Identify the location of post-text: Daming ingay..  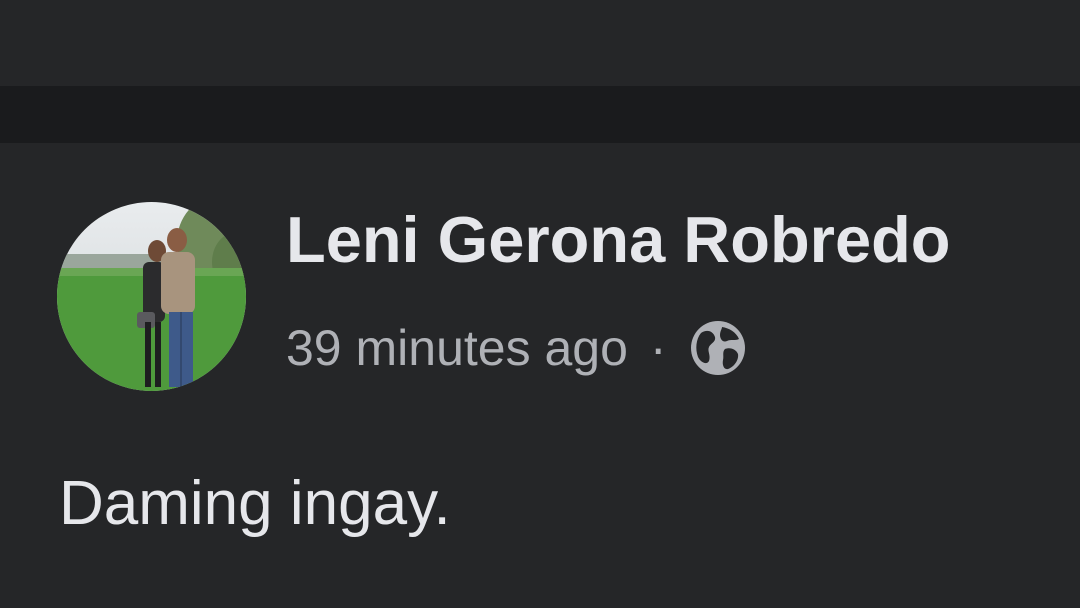
(255, 503).